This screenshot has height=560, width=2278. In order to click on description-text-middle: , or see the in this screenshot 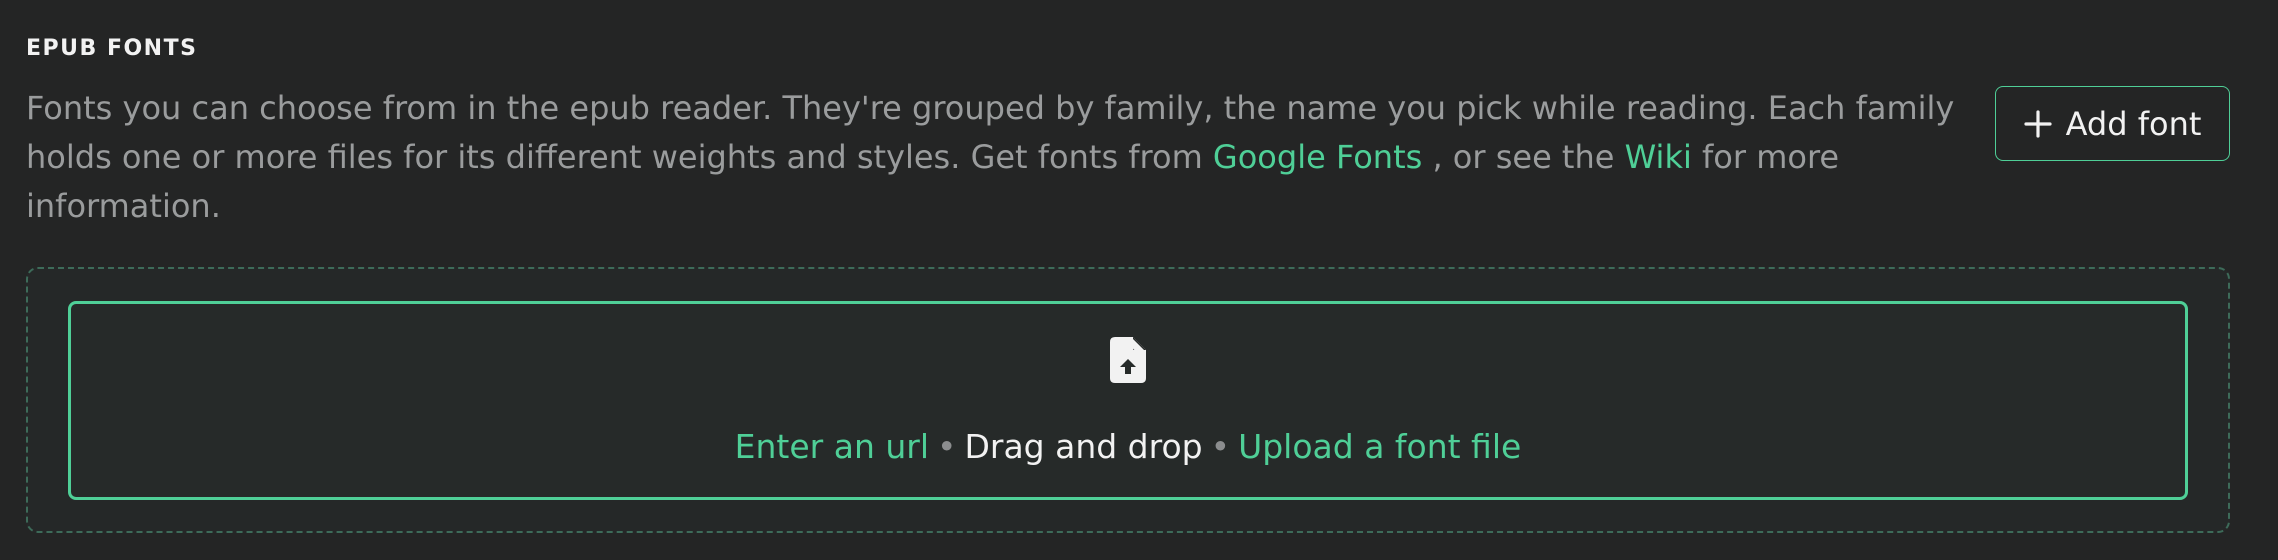, I will do `click(1523, 157)`.